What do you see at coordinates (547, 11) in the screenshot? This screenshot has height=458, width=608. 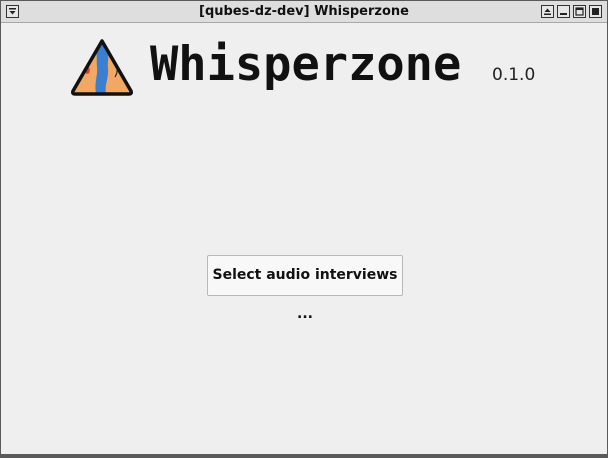 I see `shade-icon` at bounding box center [547, 11].